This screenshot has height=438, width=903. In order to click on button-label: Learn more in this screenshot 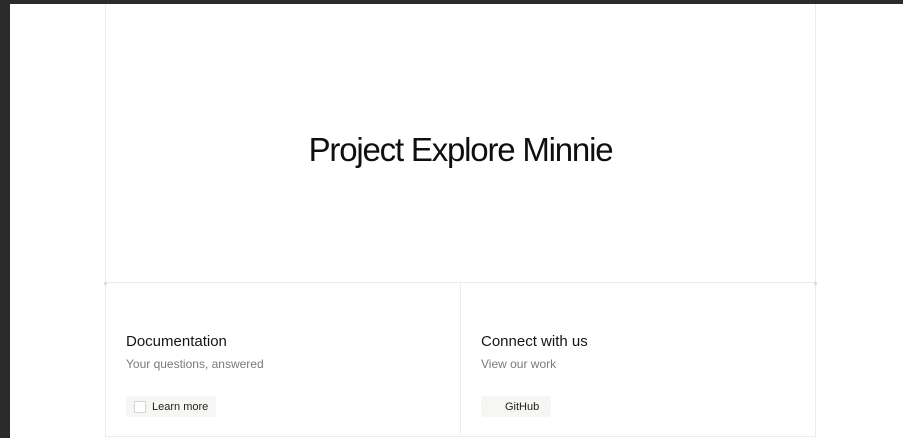, I will do `click(180, 406)`.